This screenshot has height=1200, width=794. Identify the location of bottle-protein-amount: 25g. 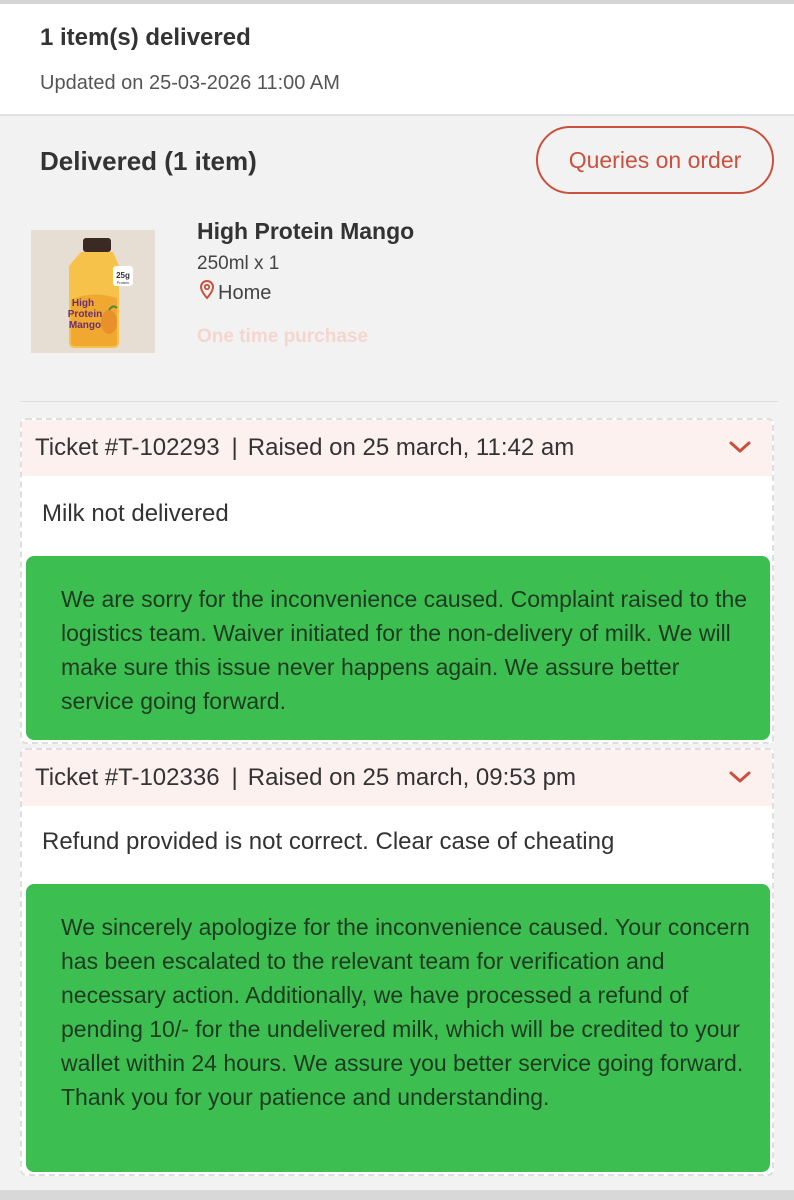
(123, 275).